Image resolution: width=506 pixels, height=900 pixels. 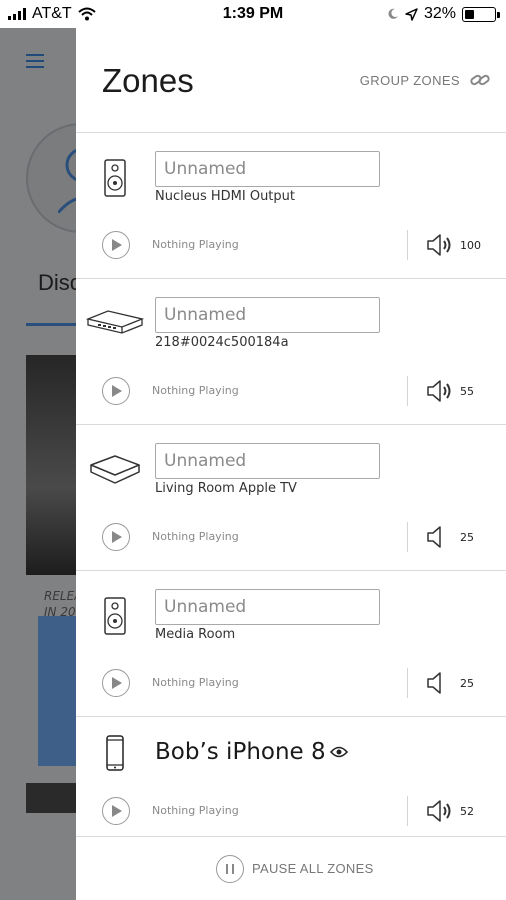 I want to click on pause-all-bar: PAUSE ALL ZONES, so click(x=291, y=868).